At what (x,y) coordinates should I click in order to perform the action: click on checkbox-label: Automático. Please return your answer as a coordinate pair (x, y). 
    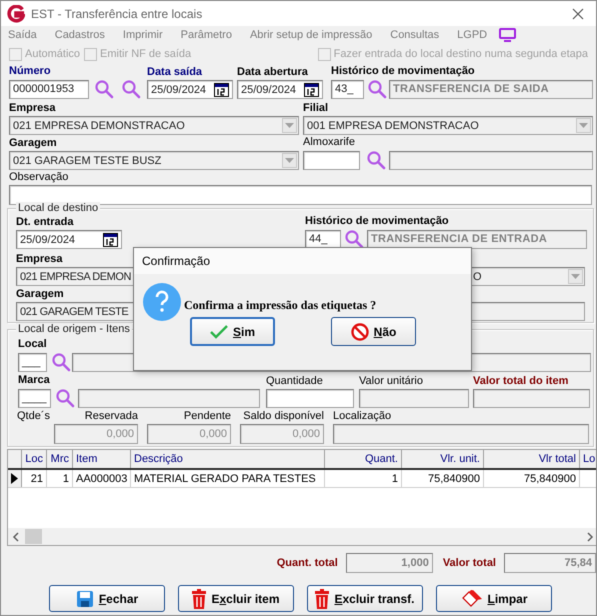
    Looking at the image, I should click on (52, 54).